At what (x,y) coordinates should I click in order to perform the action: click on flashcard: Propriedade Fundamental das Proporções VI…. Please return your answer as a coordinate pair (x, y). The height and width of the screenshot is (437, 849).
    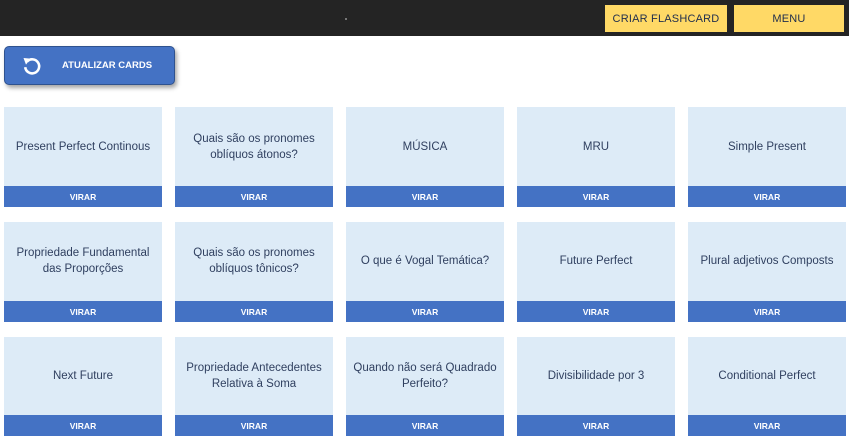
    Looking at the image, I should click on (83, 272).